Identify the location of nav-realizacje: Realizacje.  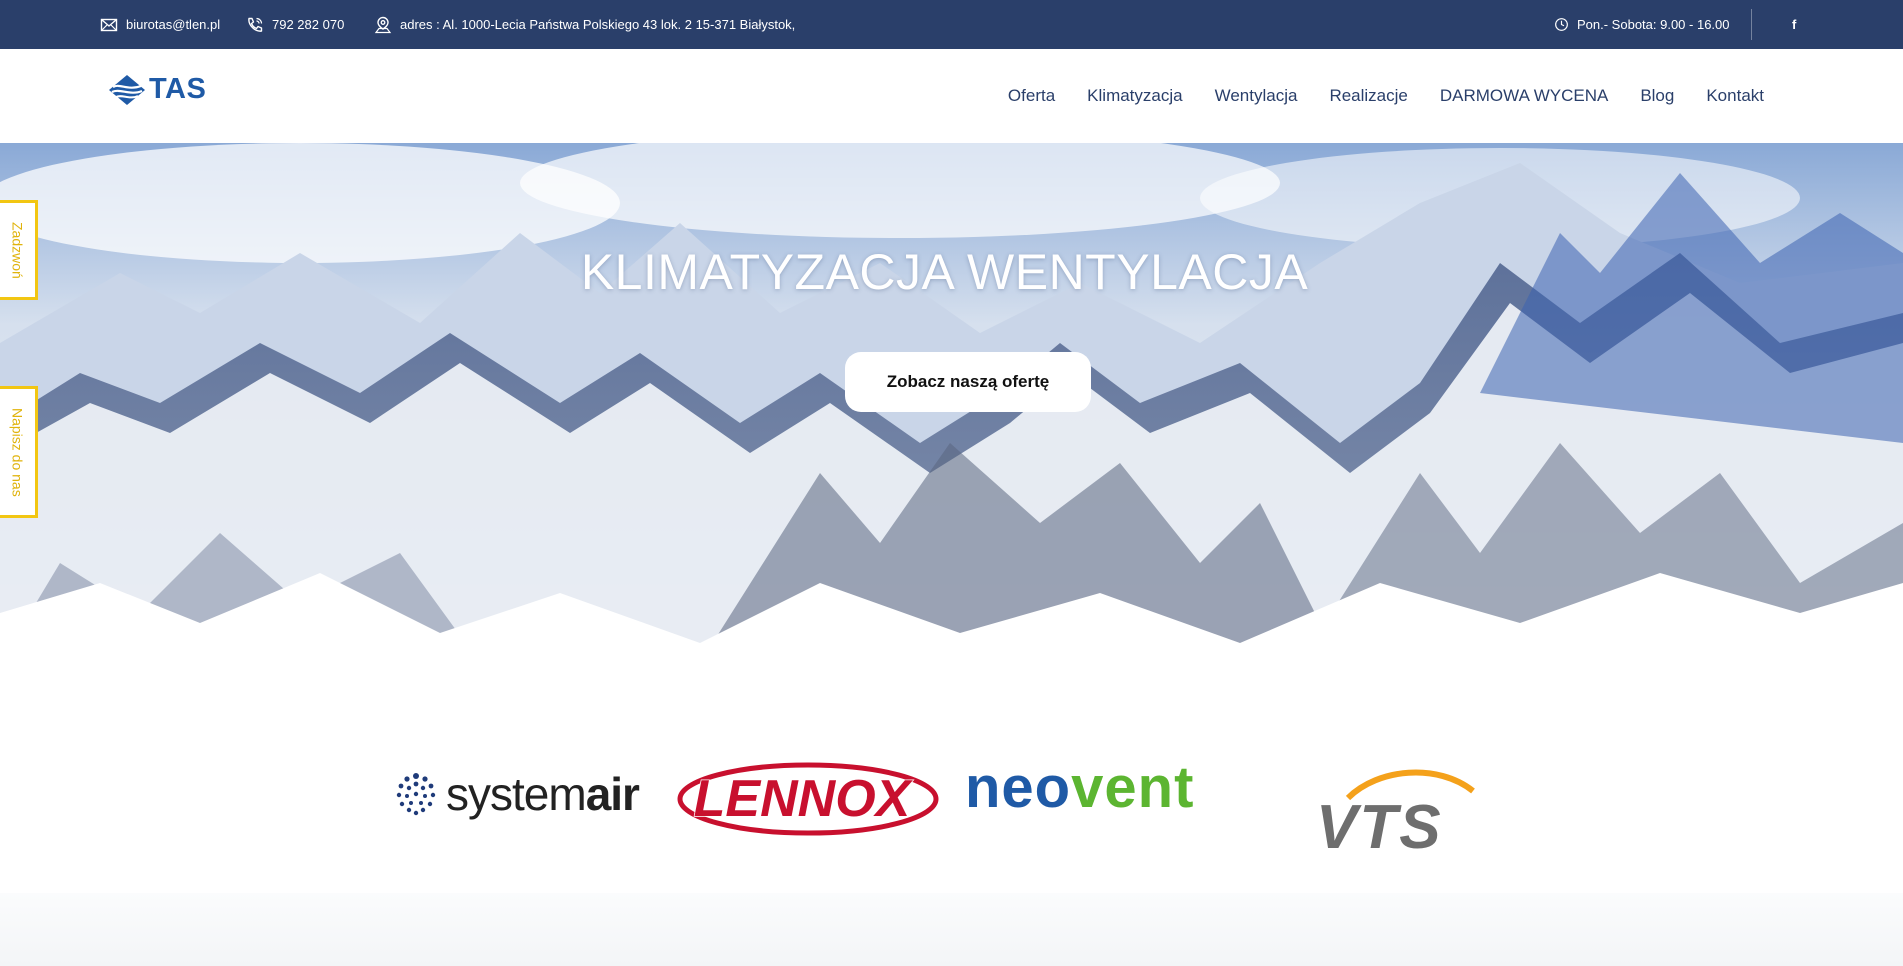
(1368, 96).